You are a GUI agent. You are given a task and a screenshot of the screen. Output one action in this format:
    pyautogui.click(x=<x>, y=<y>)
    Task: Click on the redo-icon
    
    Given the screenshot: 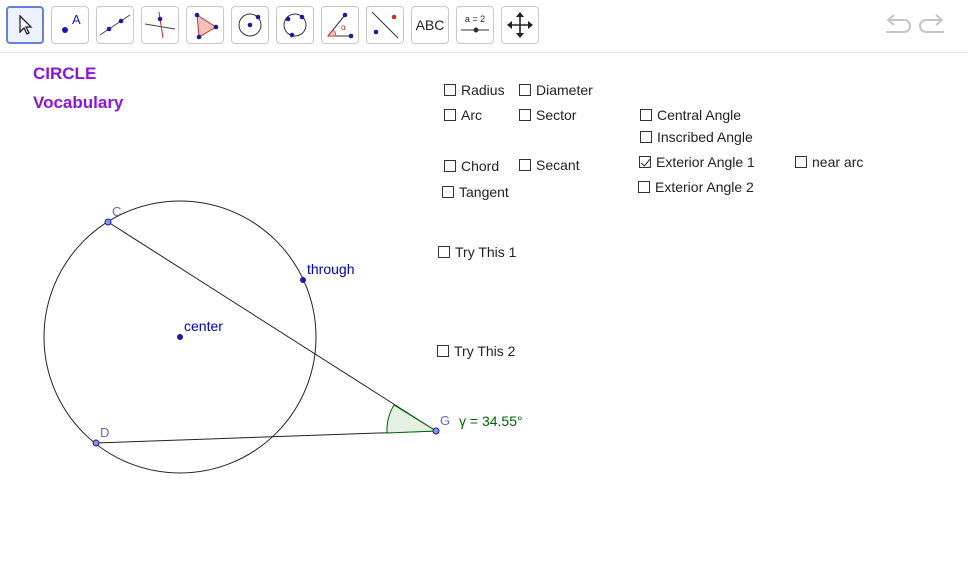 What is the action you would take?
    pyautogui.click(x=931, y=23)
    